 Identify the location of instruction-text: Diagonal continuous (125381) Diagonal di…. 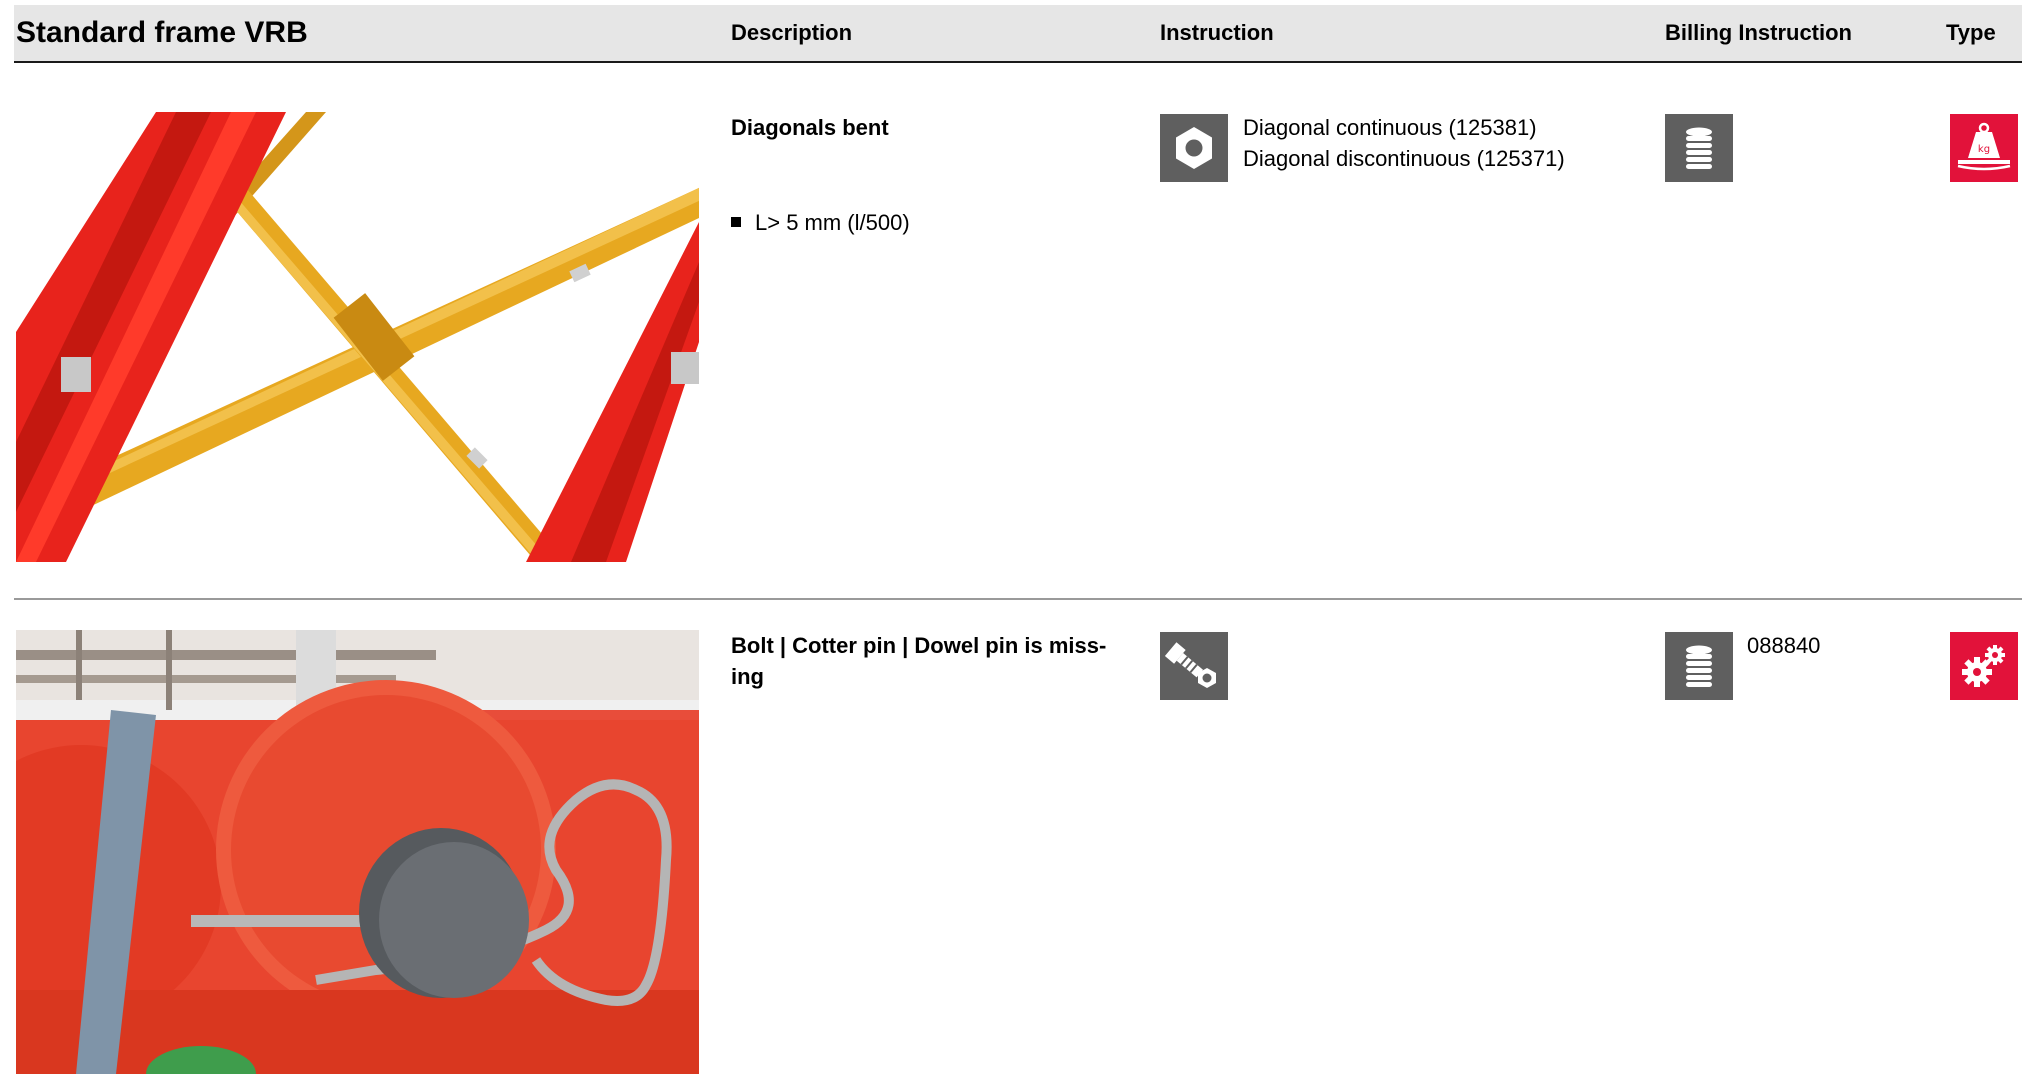
(1404, 143).